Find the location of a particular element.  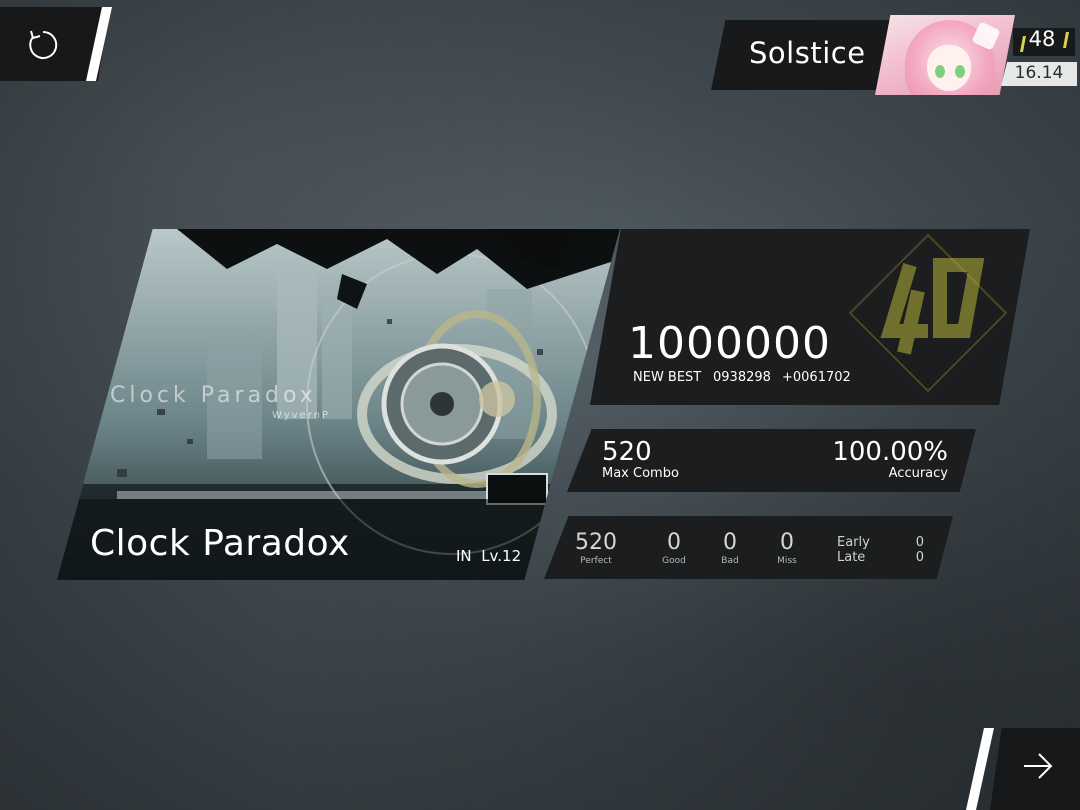

perfect-count: 520 is located at coordinates (596, 542).